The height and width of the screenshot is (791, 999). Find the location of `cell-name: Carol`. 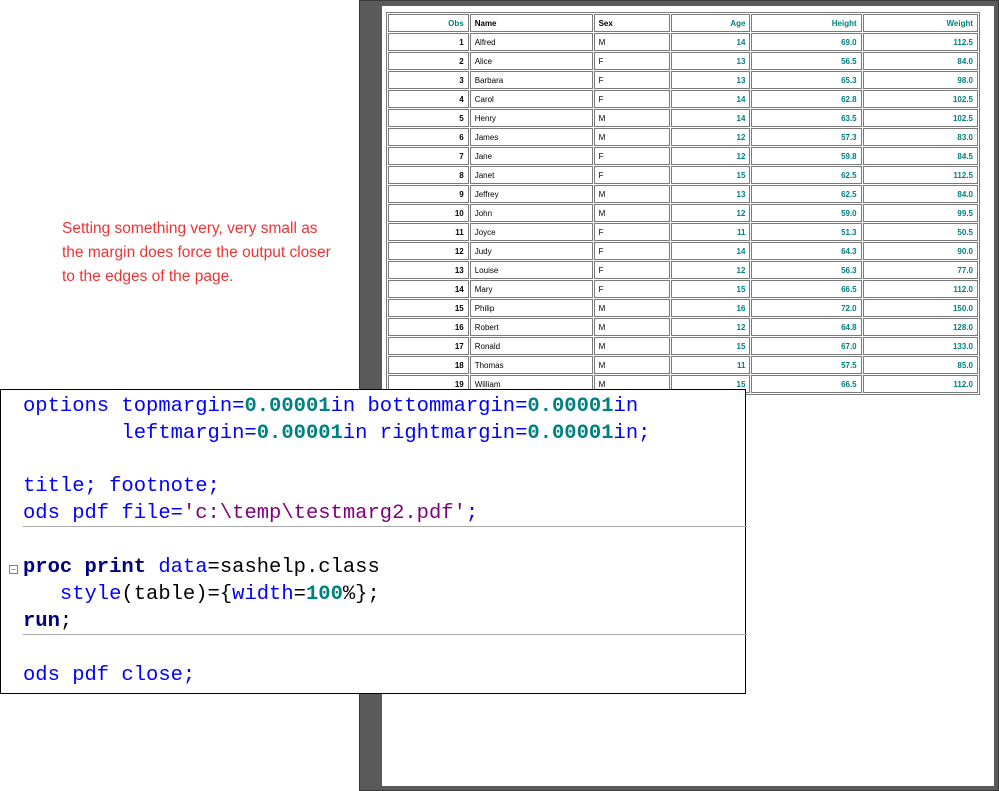

cell-name: Carol is located at coordinates (531, 99).